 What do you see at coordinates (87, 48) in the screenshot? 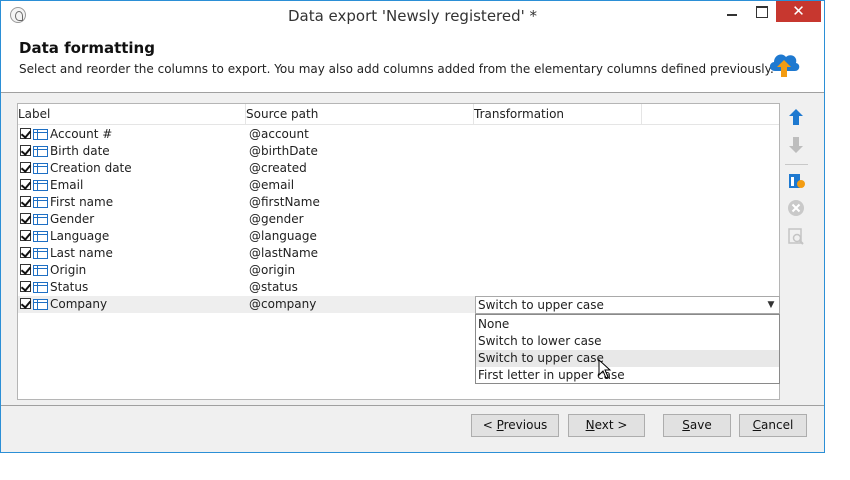
I see `page-title: Data formatting` at bounding box center [87, 48].